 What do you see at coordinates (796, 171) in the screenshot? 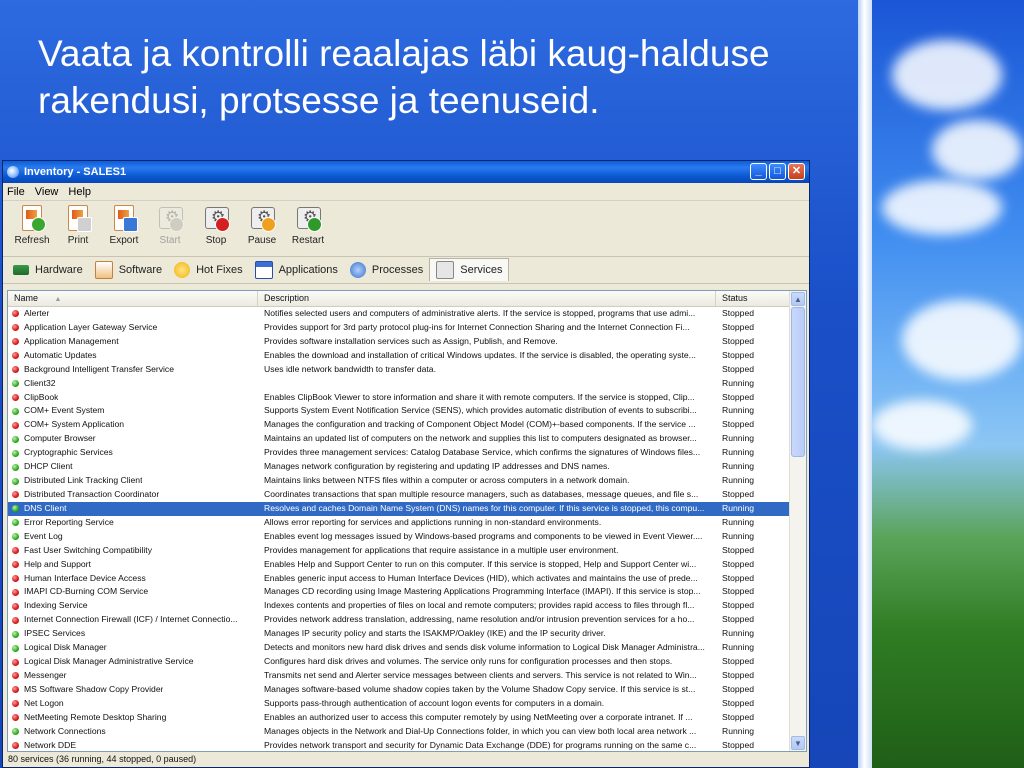
I see `close-button: ✕` at bounding box center [796, 171].